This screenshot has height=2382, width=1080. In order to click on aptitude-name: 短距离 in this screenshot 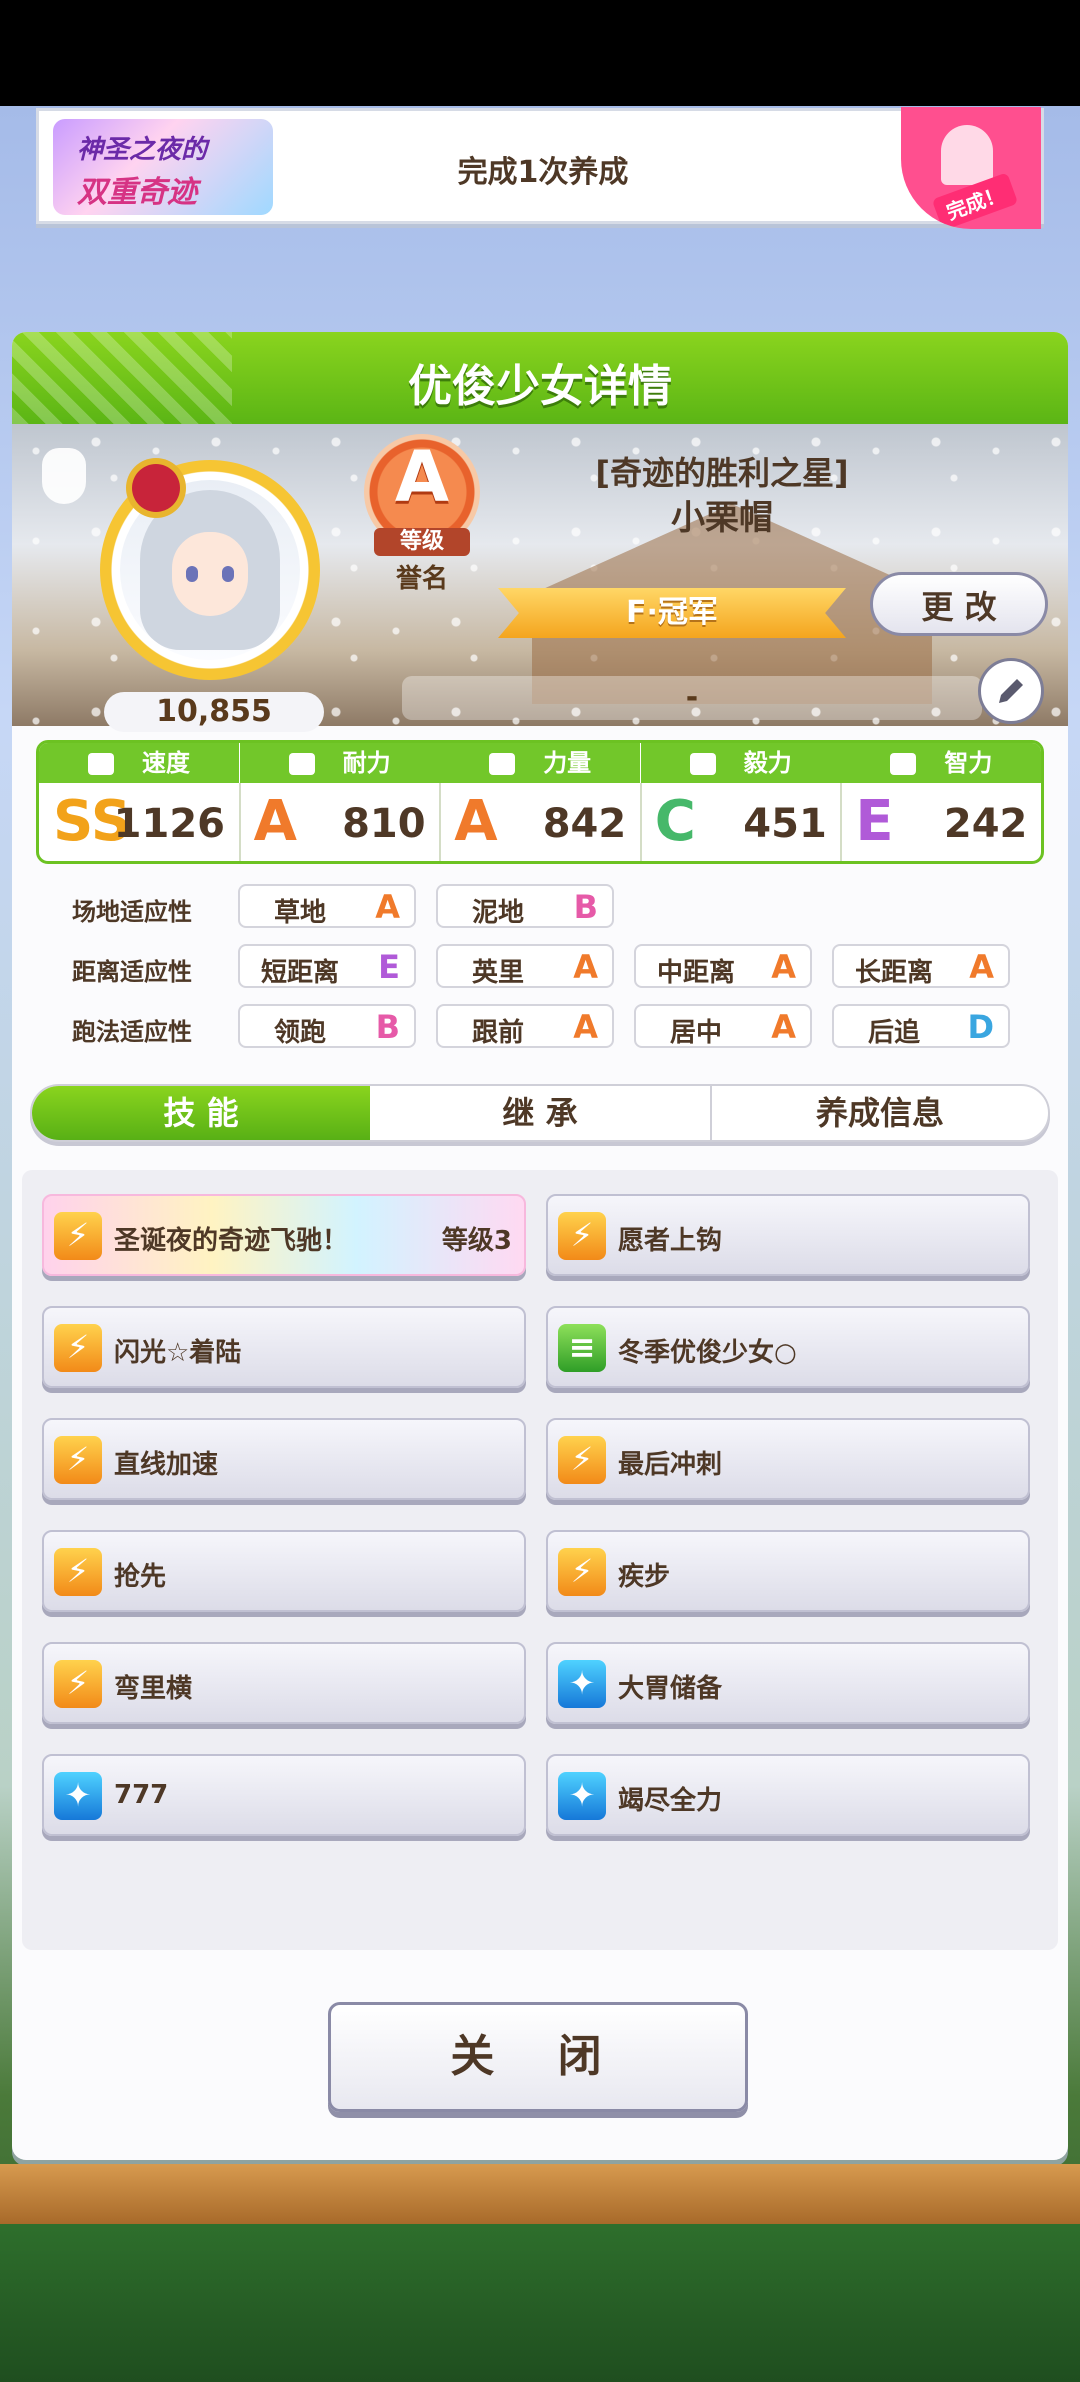, I will do `click(299, 973)`.